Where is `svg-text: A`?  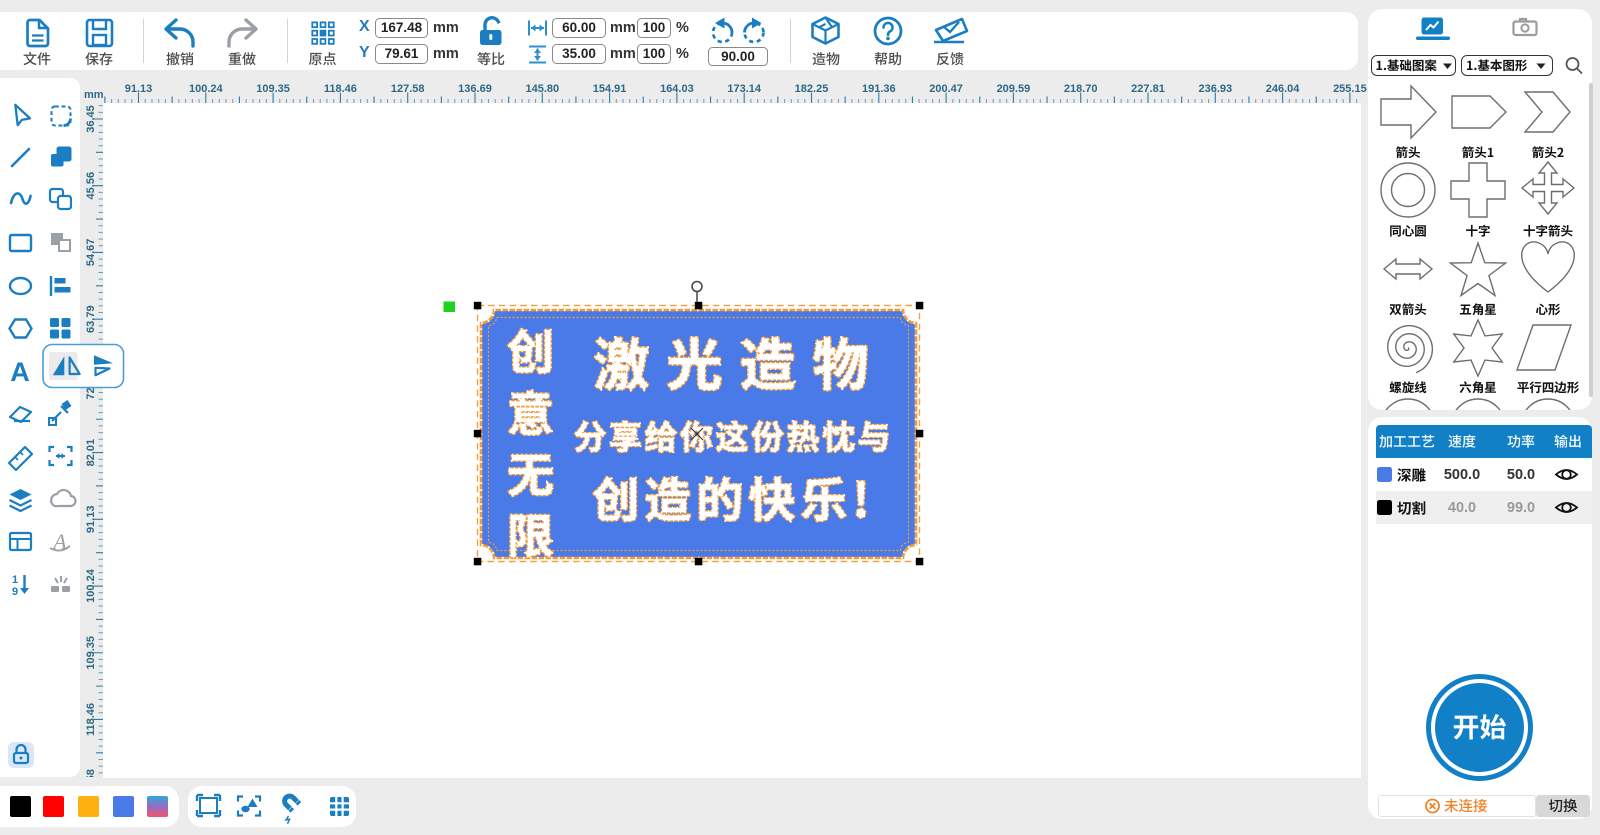 svg-text: A is located at coordinates (20, 372).